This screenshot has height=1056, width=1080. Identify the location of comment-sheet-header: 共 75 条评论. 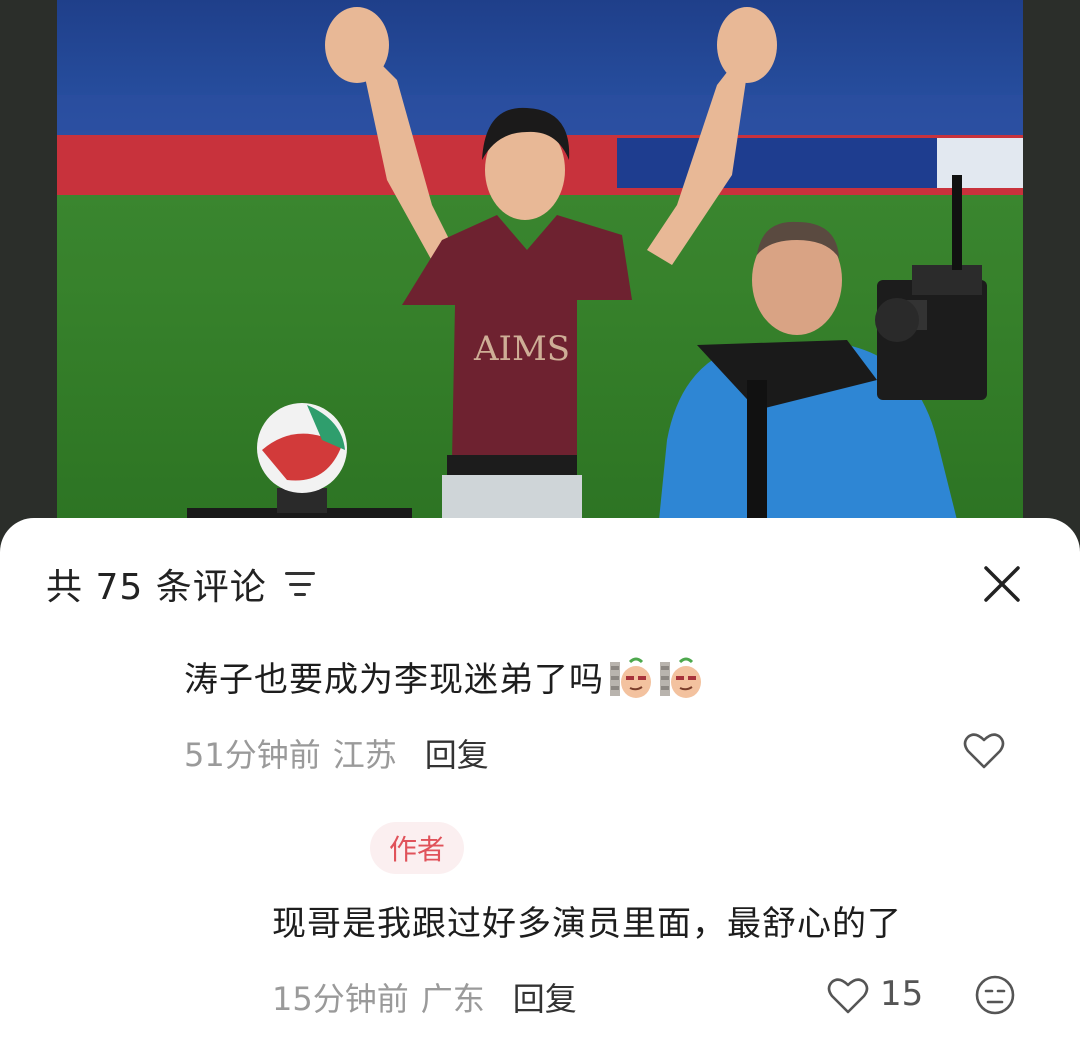
(180, 584).